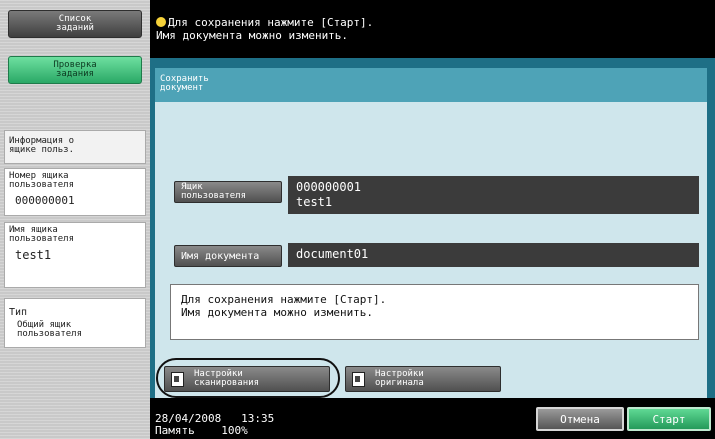  Describe the element at coordinates (50, 329) in the screenshot. I see `box-type-value: Общий ящик пользователя` at that location.